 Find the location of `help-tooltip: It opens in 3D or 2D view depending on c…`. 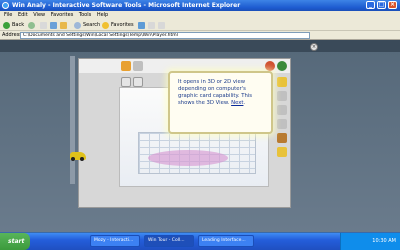

help-tooltip: It opens in 3D or 2D view depending on c… is located at coordinates (220, 102).